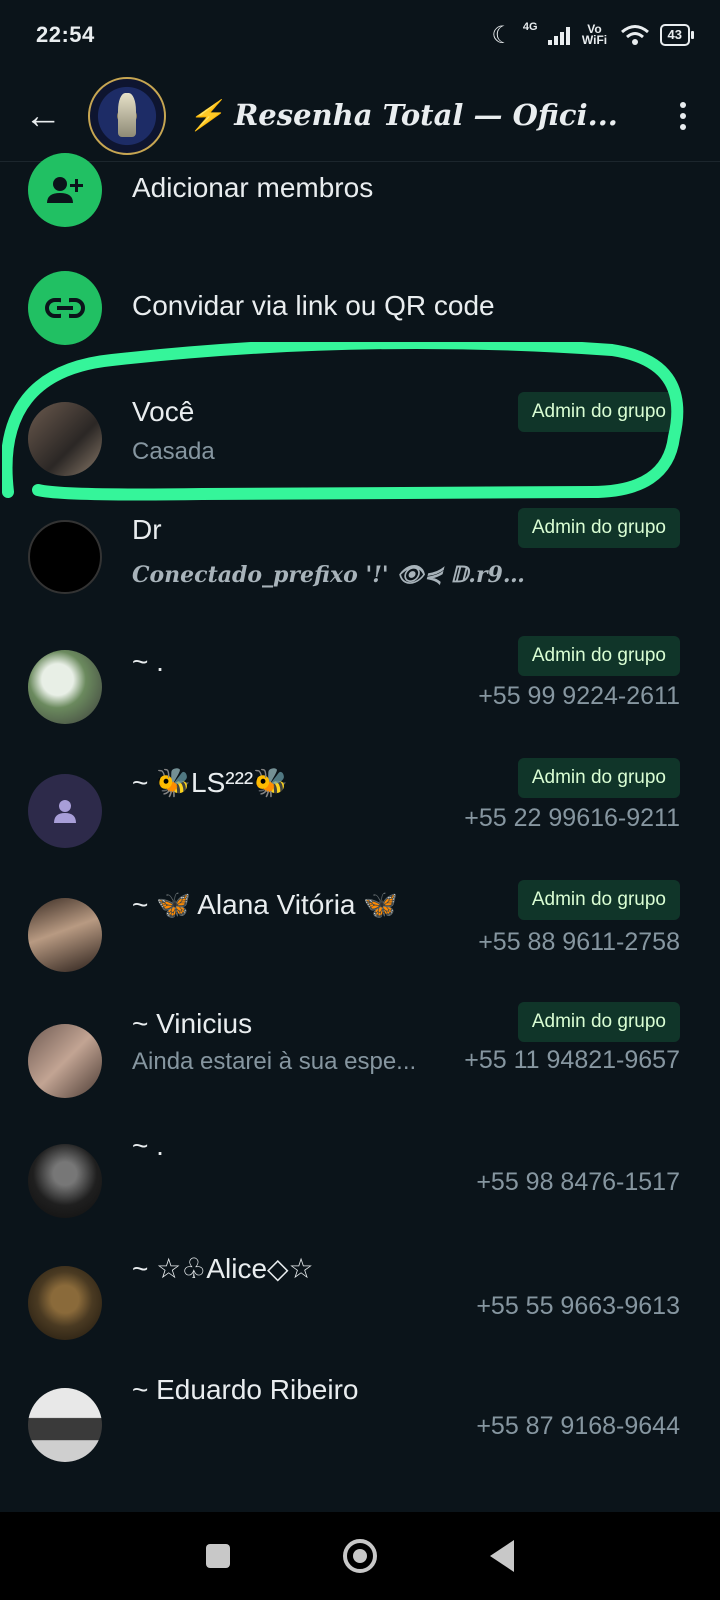 Image resolution: width=720 pixels, height=1600 pixels. What do you see at coordinates (265, 904) in the screenshot?
I see `member-name: ~ 🦋 Alana Vitória 🦋` at bounding box center [265, 904].